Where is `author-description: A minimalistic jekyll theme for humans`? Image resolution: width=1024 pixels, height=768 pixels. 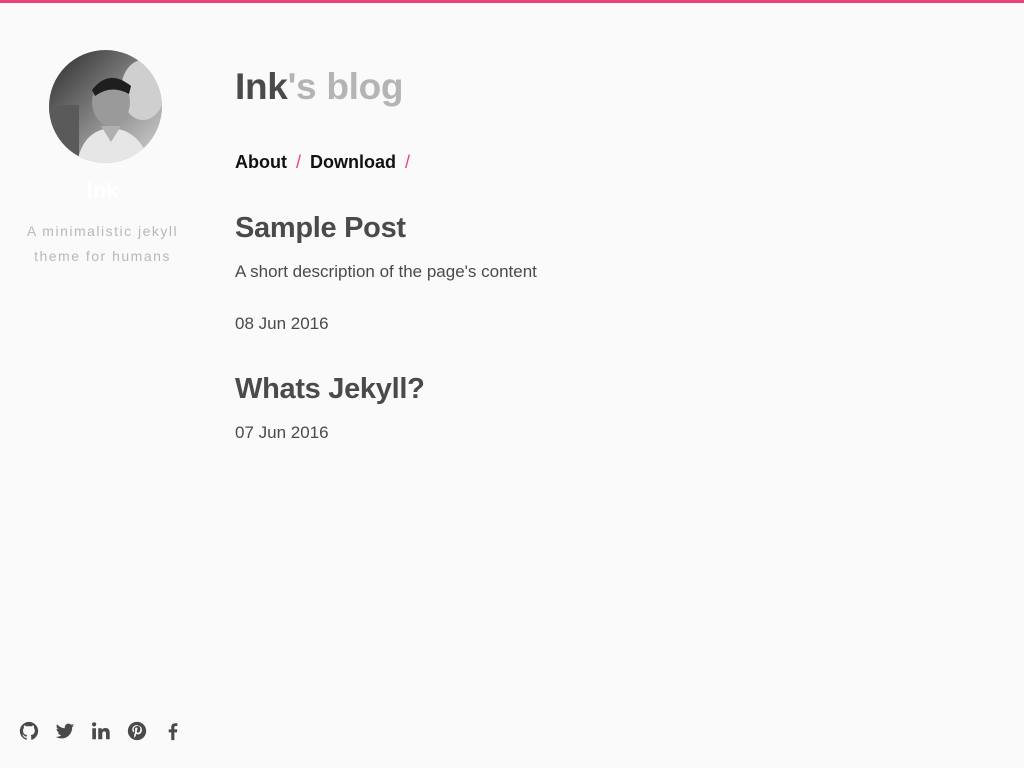
author-description: A minimalistic jekyll theme for humans is located at coordinates (102, 243).